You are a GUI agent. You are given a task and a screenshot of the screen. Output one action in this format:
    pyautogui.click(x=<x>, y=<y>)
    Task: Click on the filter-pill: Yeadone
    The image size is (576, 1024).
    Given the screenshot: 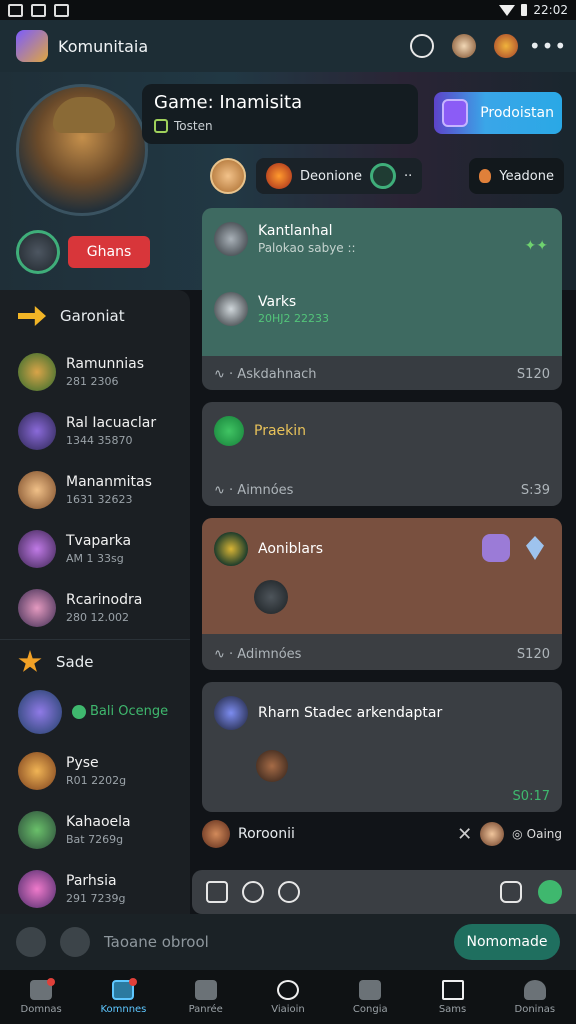 What is the action you would take?
    pyautogui.click(x=516, y=176)
    